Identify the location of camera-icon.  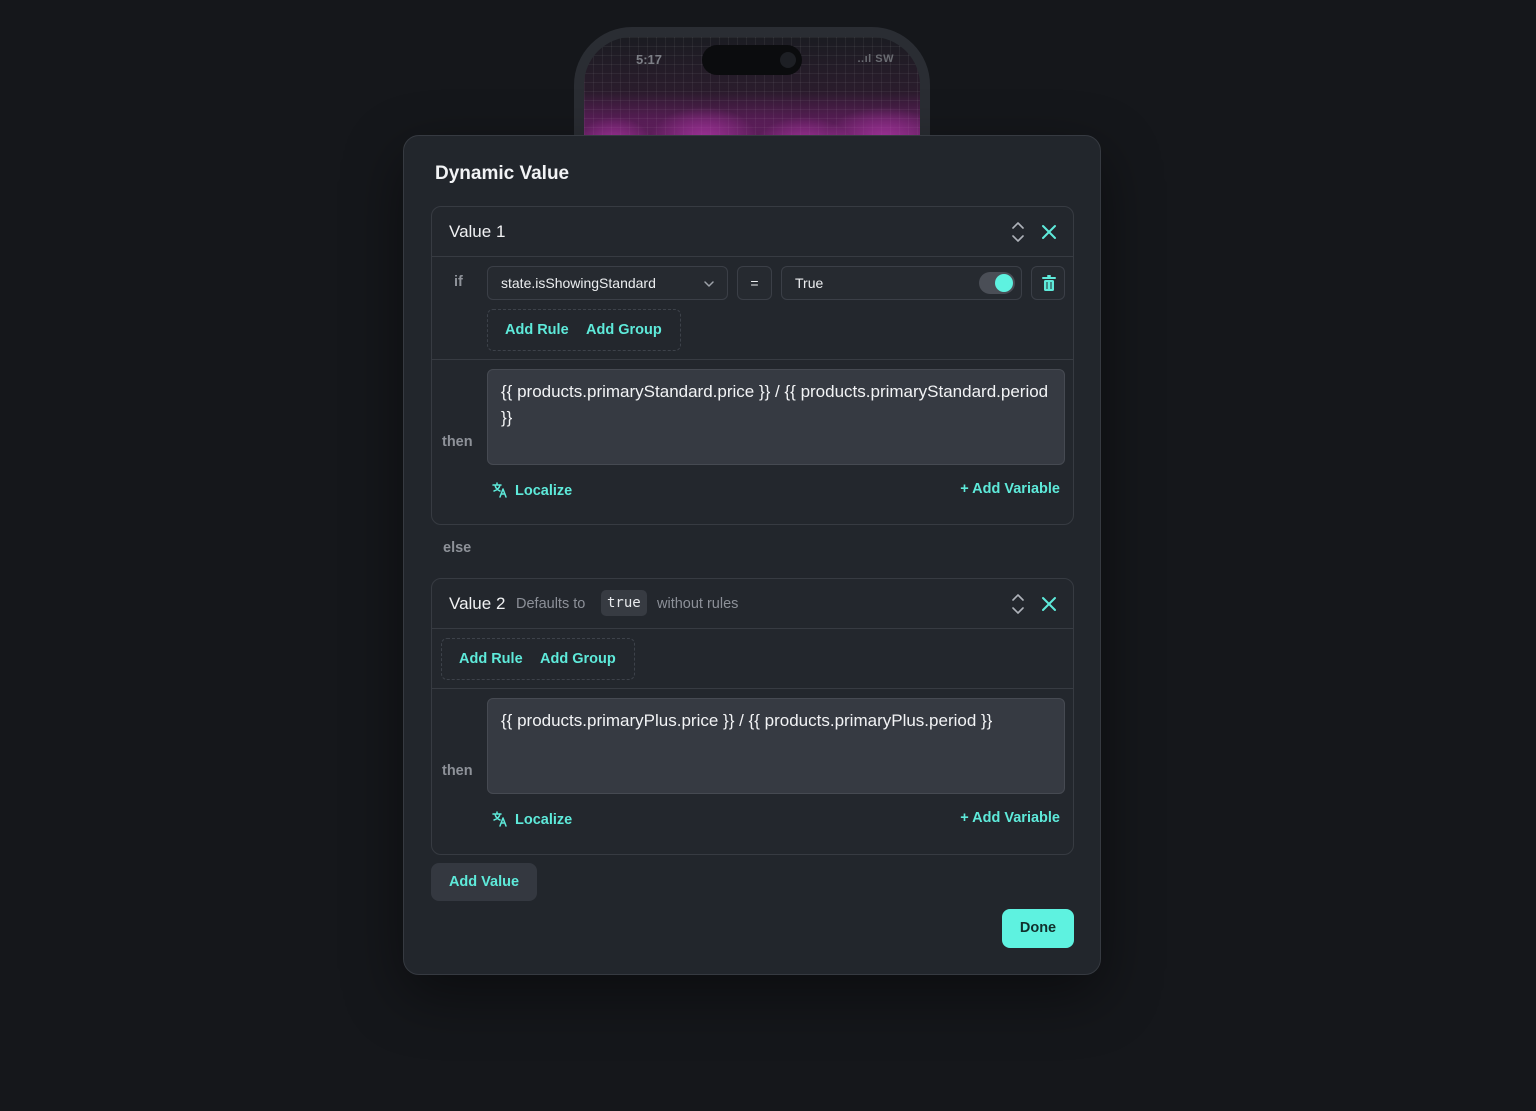
(788, 60).